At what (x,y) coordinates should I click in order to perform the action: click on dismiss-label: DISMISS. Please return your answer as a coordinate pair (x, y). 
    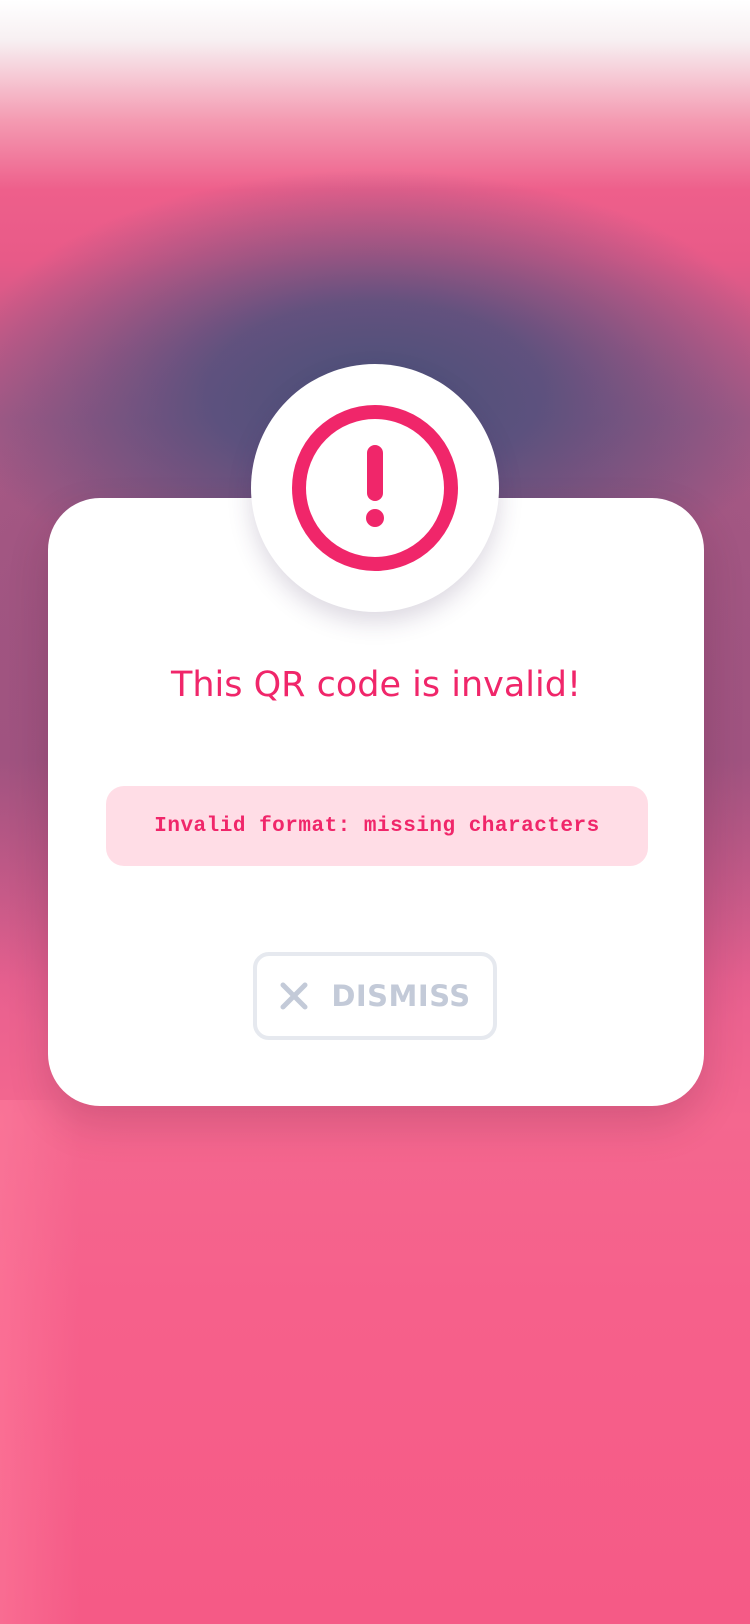
    Looking at the image, I should click on (401, 996).